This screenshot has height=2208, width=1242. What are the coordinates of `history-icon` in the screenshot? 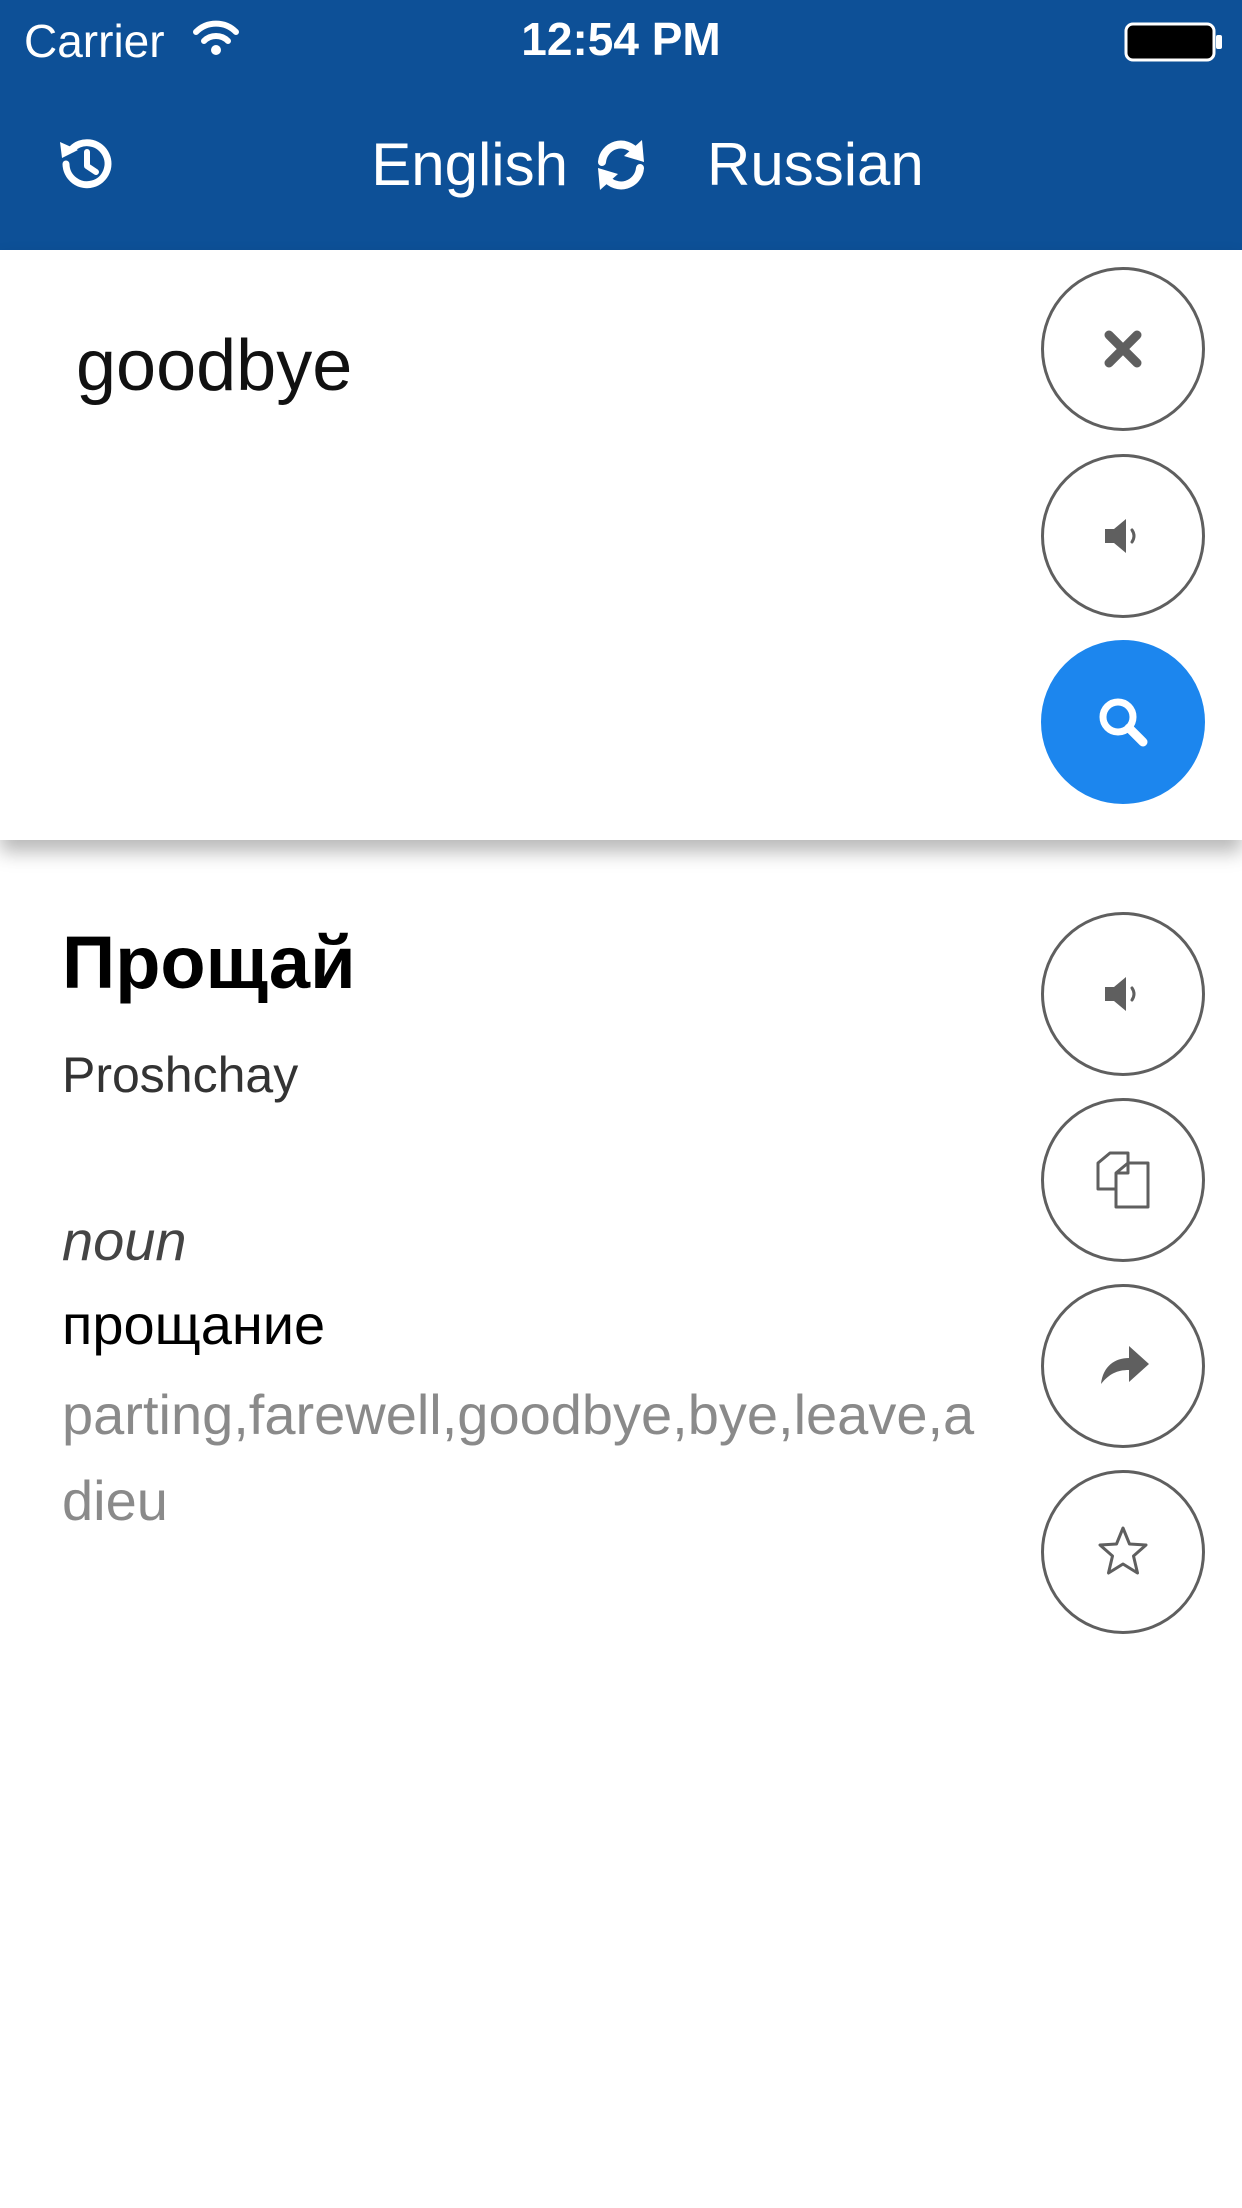 It's located at (86, 164).